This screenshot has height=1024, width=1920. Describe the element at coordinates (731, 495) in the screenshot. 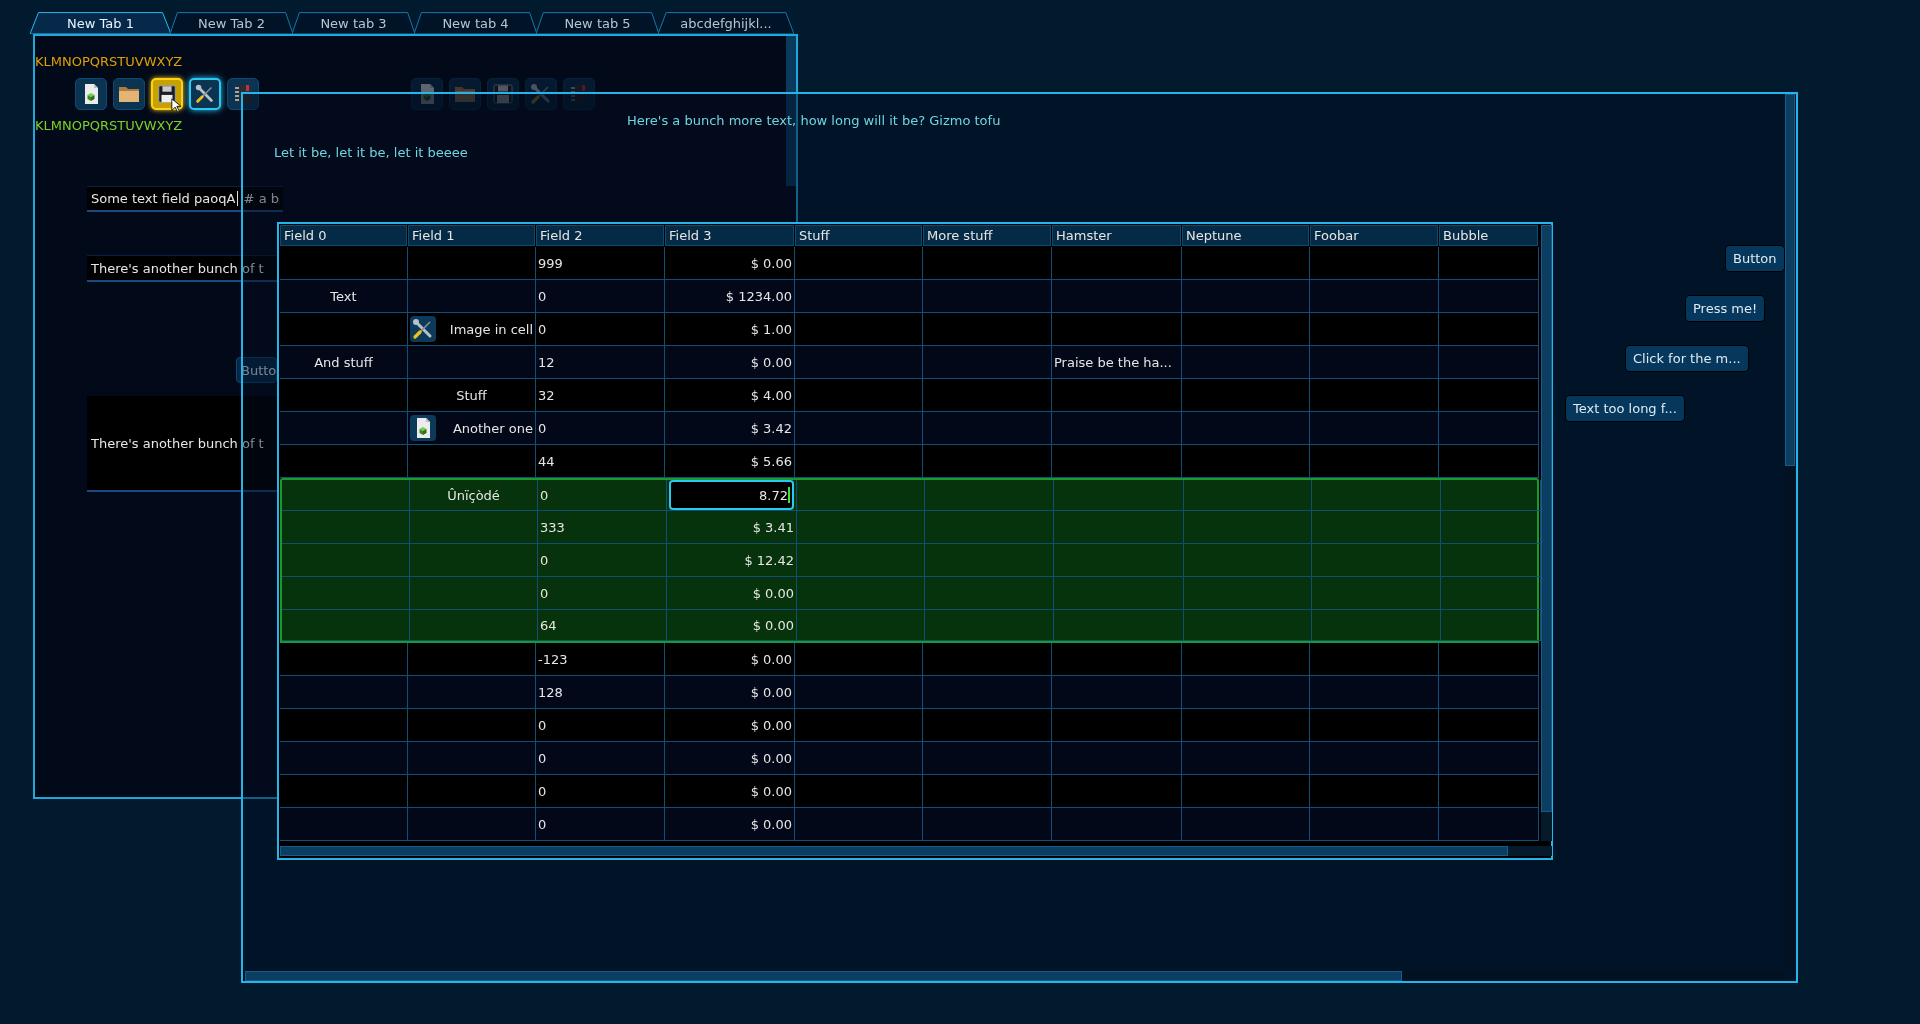

I see `cell-editor: 8.72` at that location.